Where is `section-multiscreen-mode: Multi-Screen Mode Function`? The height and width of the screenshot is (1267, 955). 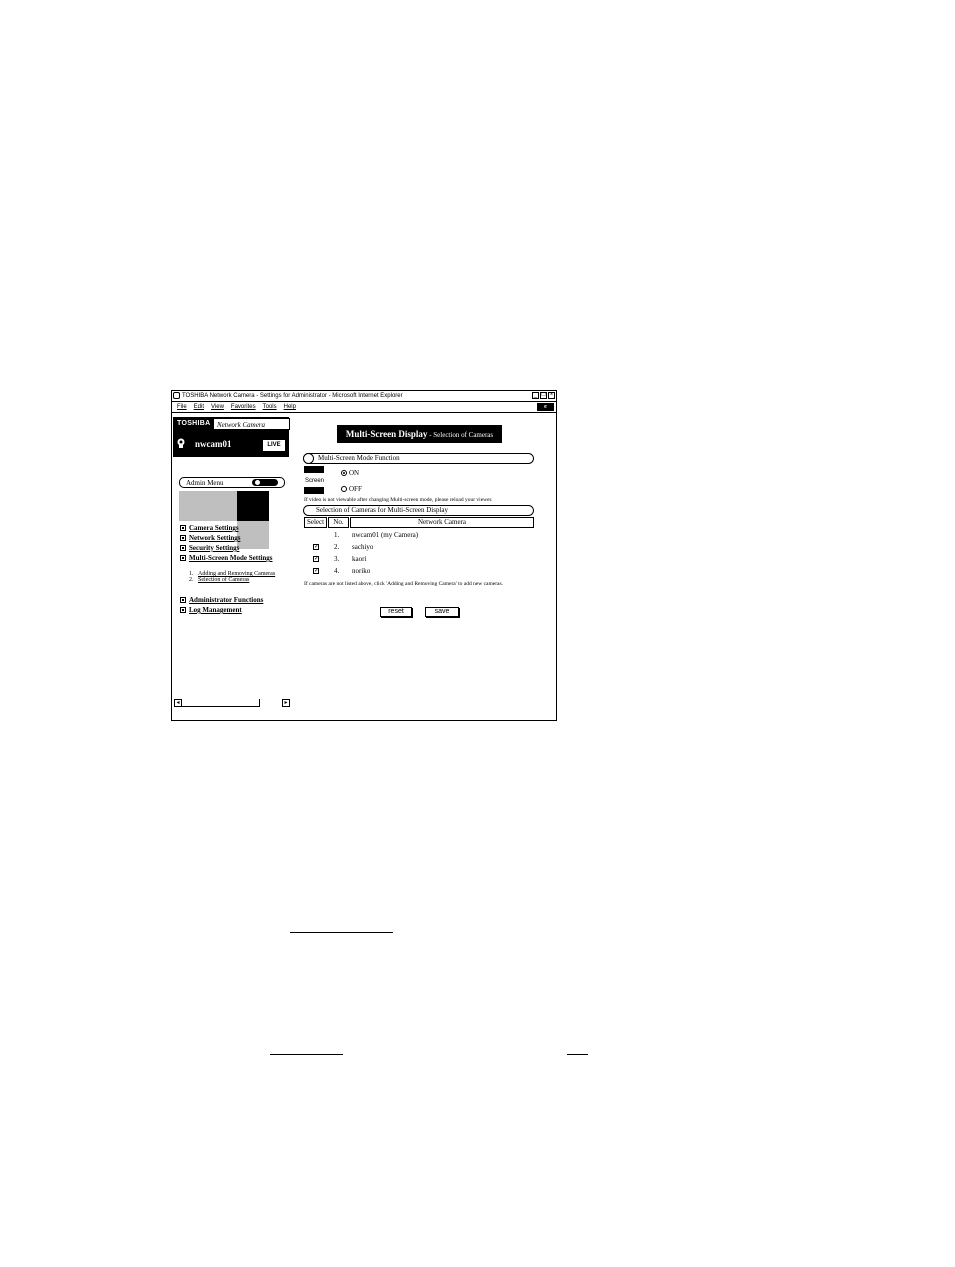 section-multiscreen-mode: Multi-Screen Mode Function is located at coordinates (418, 458).